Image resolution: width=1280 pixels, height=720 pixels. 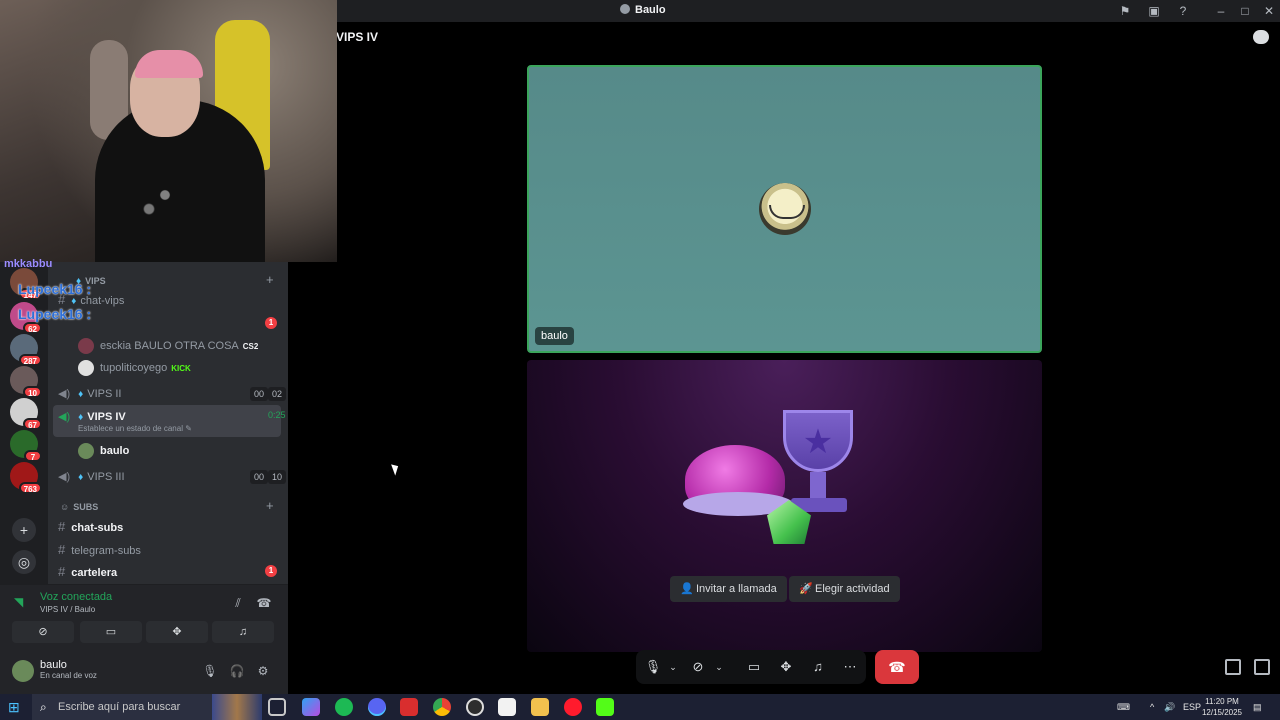 I want to click on windows-start-icon: ⊞, so click(x=15, y=707).